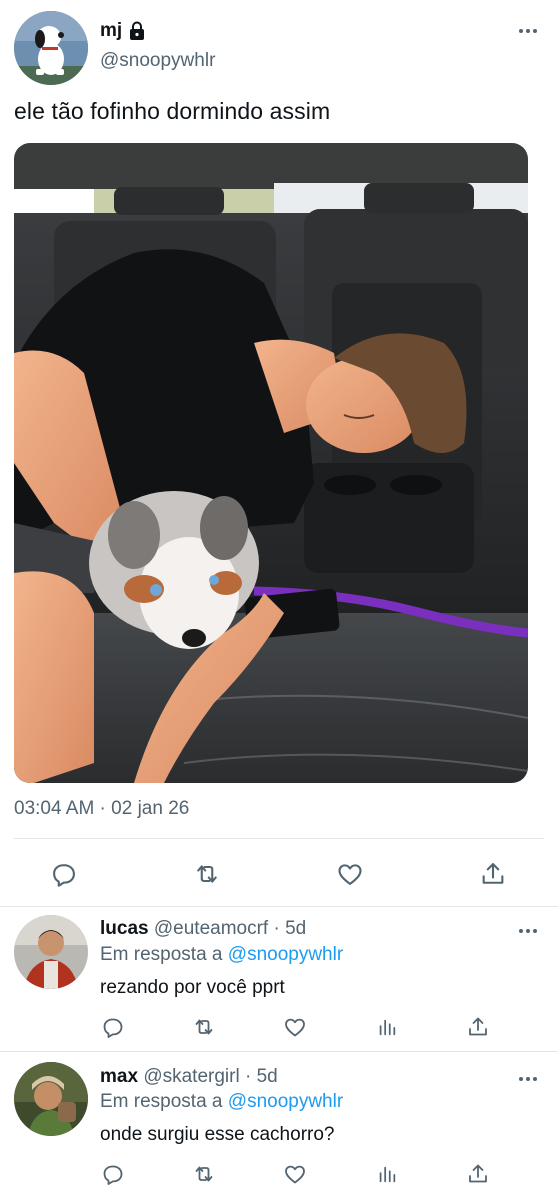  Describe the element at coordinates (101, 809) in the screenshot. I see `tweet-timestamp: 03:04 AM · 02 jan 26` at that location.